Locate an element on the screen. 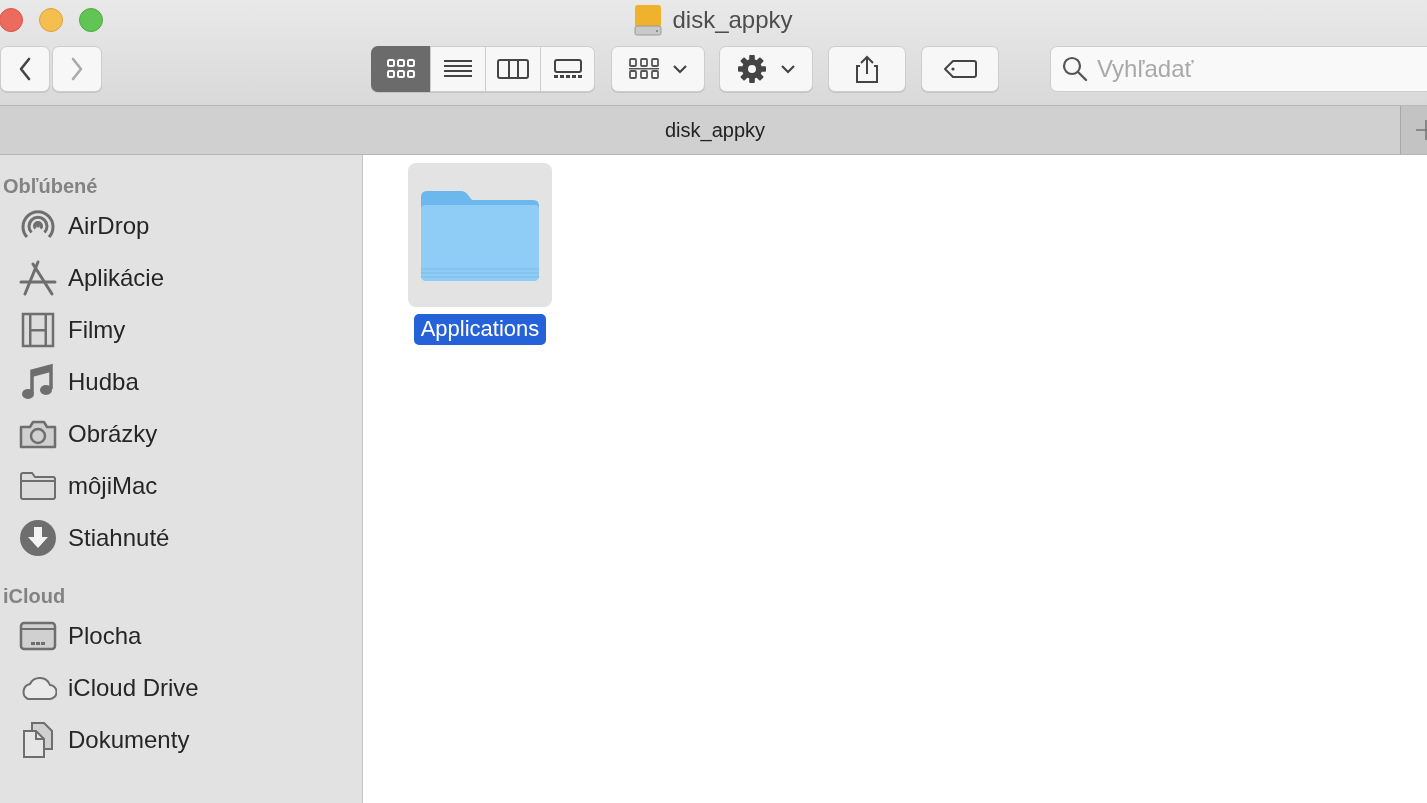 The width and height of the screenshot is (1427, 803). plus-icon is located at coordinates (1421, 130).